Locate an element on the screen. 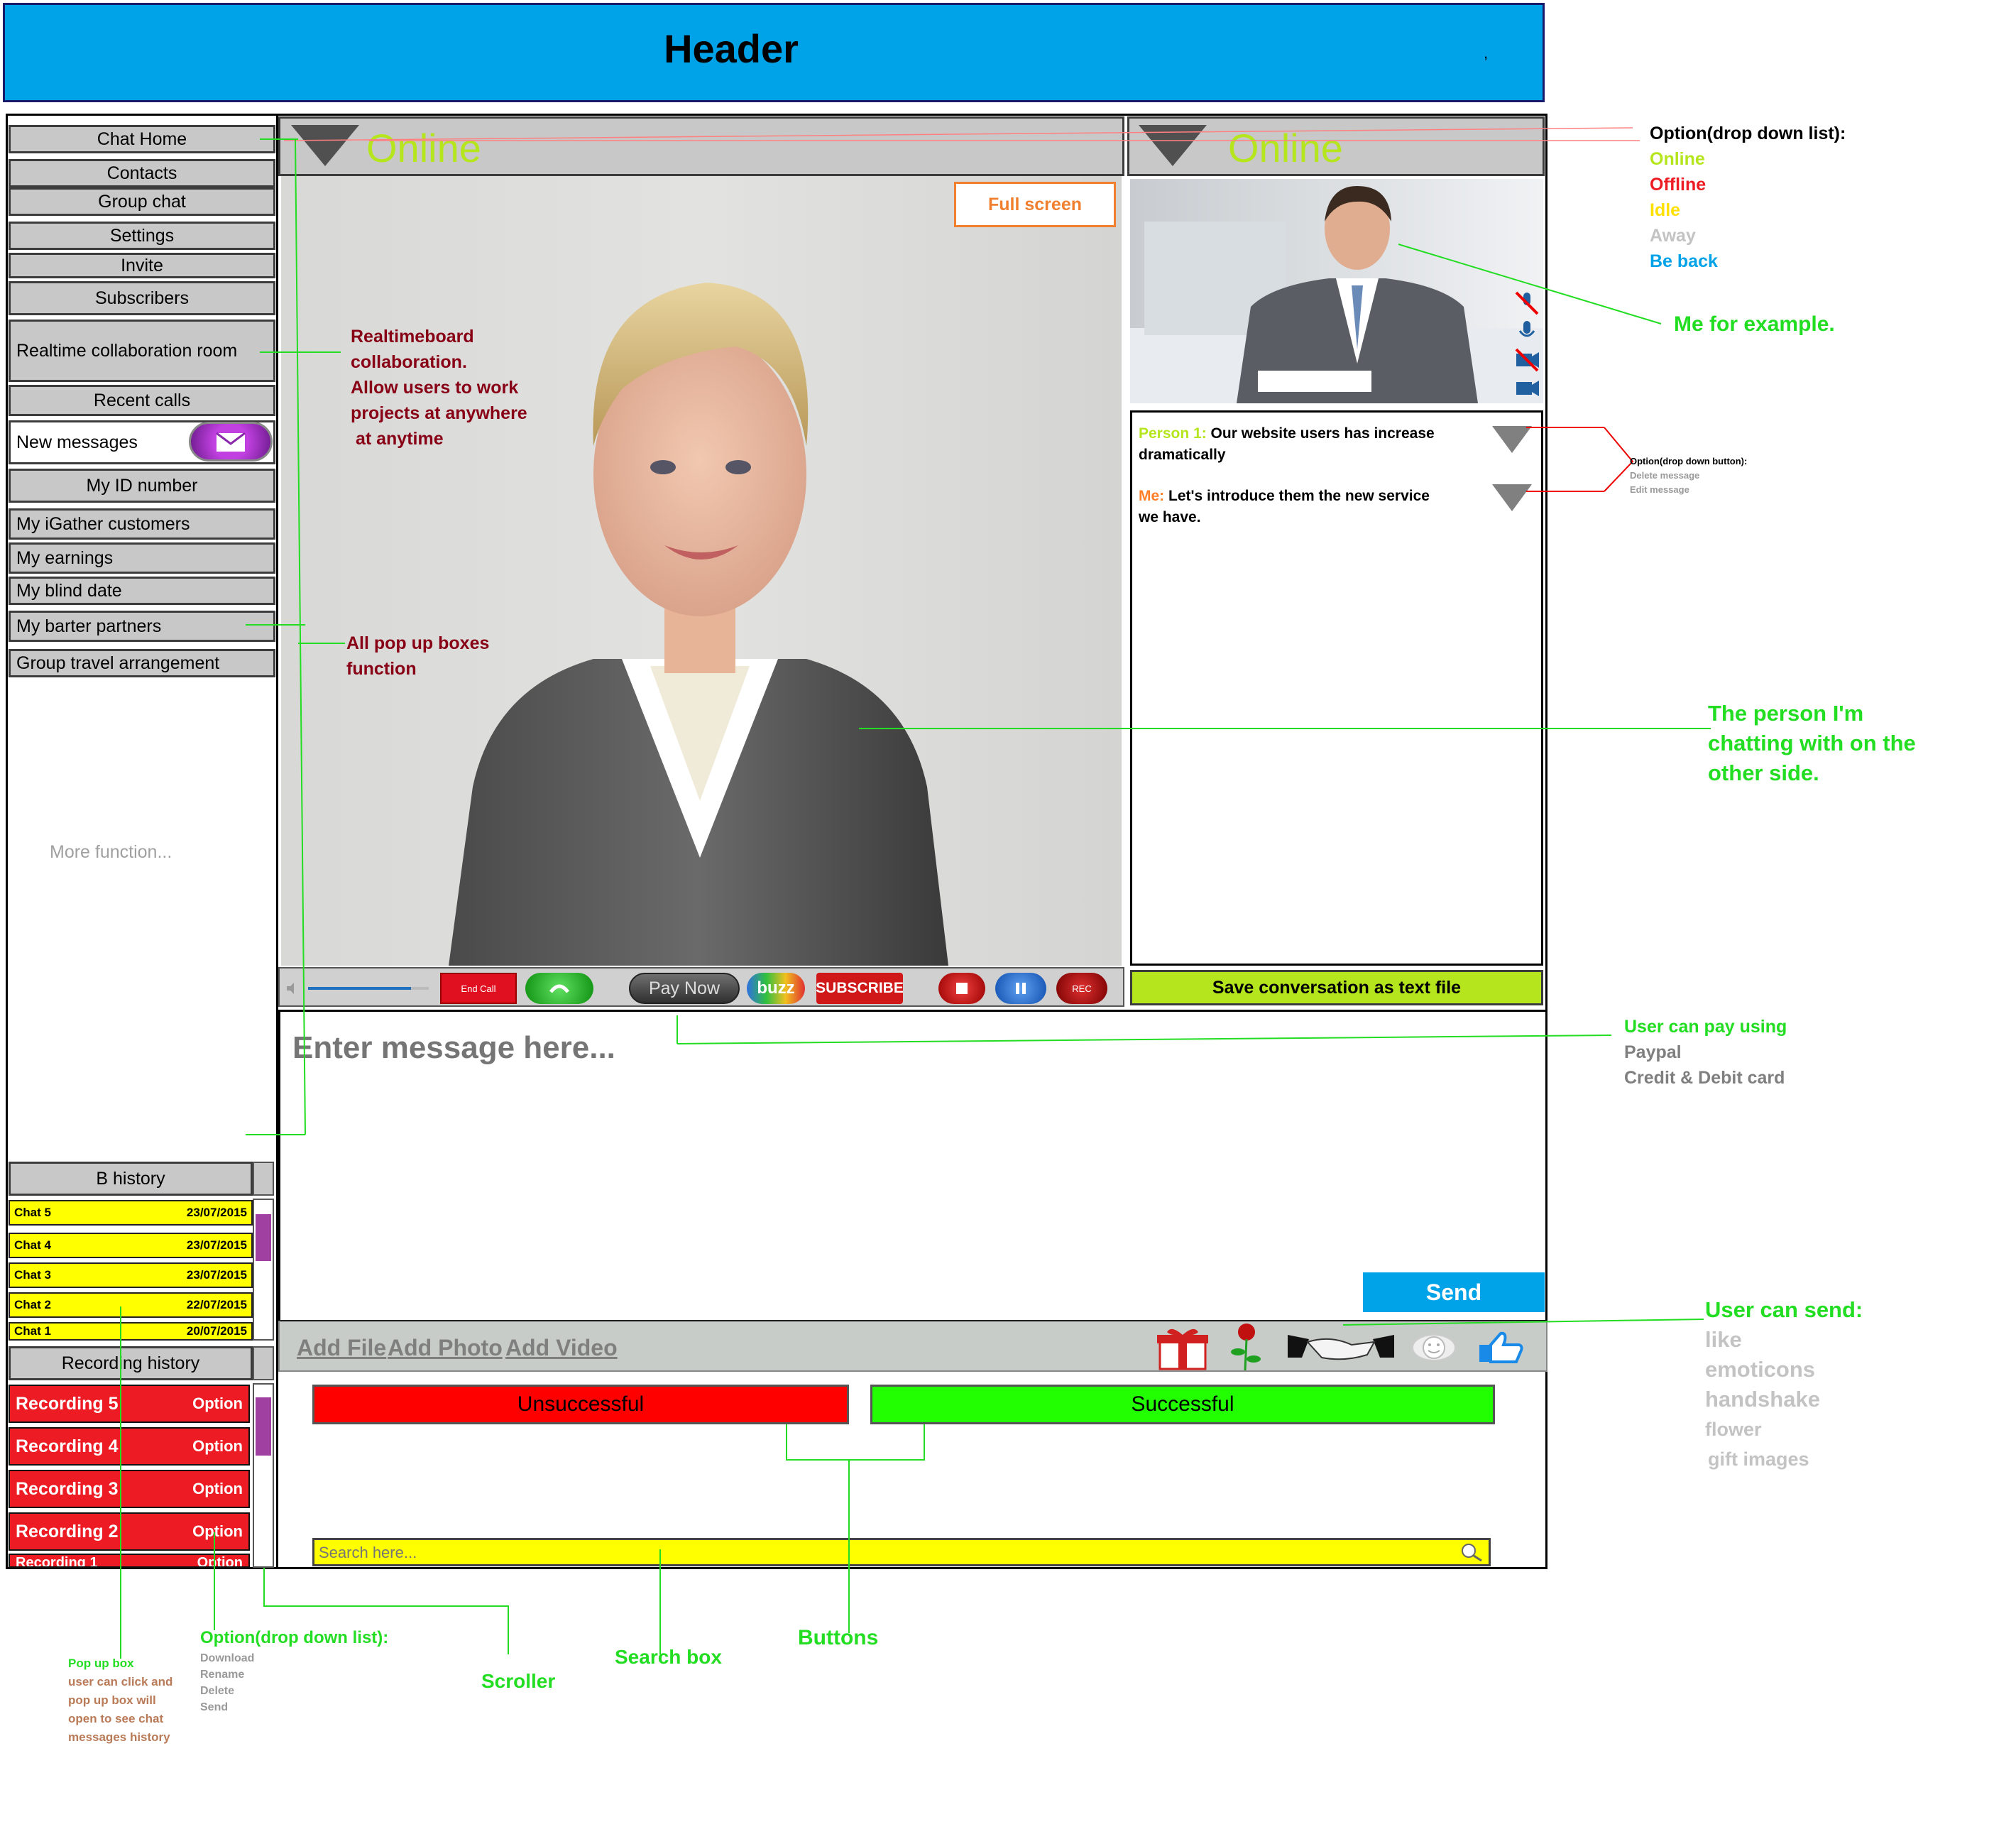 Image resolution: width=2016 pixels, height=1839 pixels. annotation-item: Delete message is located at coordinates (1665, 476).